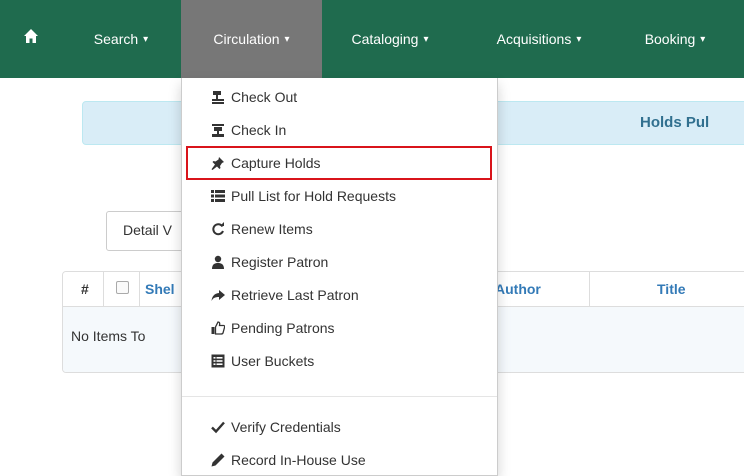 This screenshot has height=476, width=744. I want to click on nav-booking-menu: Booking ▾, so click(675, 39).